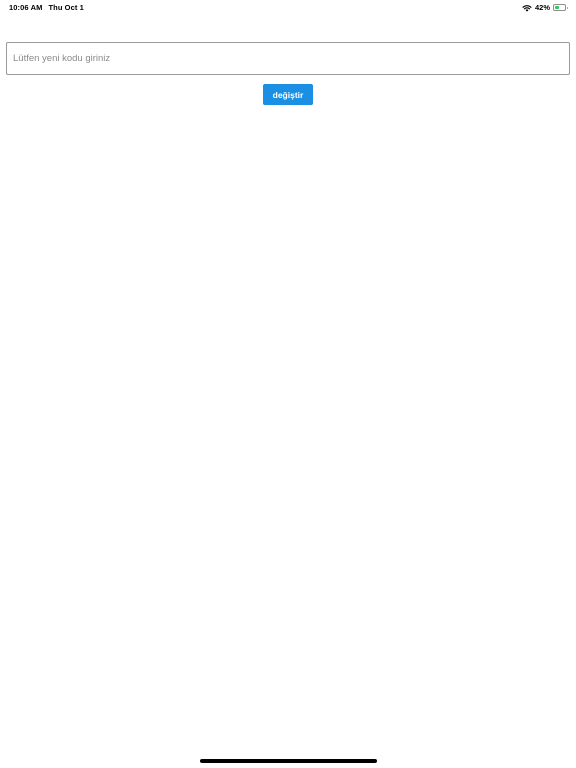  Describe the element at coordinates (560, 7) in the screenshot. I see `battery-icon` at that location.